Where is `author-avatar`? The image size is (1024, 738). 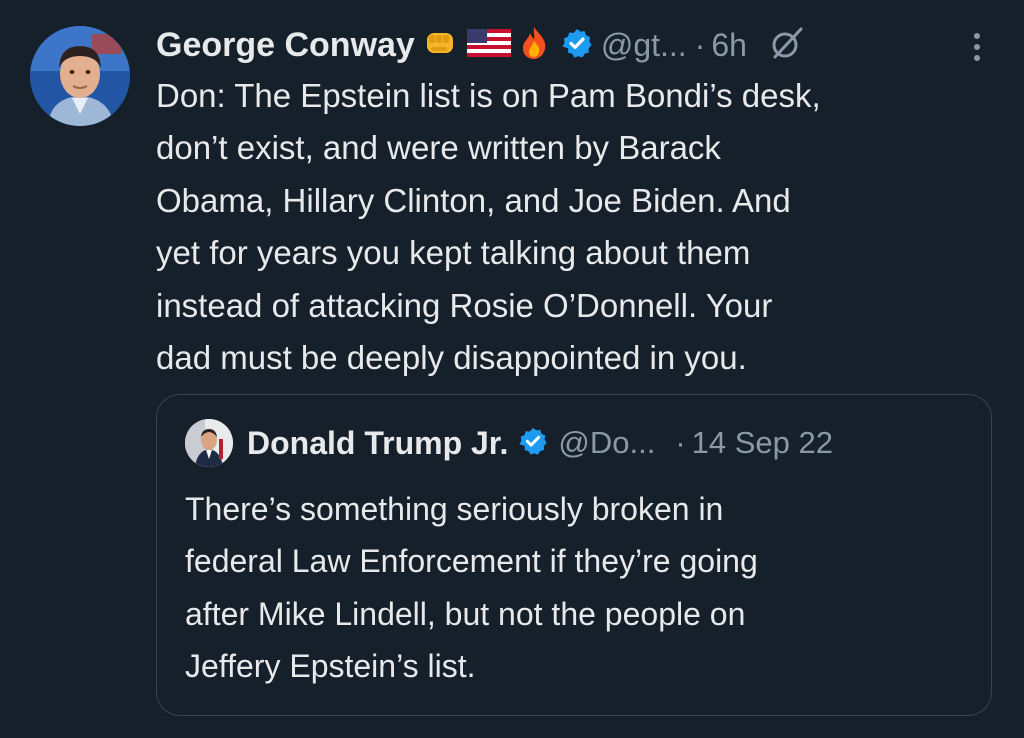
author-avatar is located at coordinates (80, 76).